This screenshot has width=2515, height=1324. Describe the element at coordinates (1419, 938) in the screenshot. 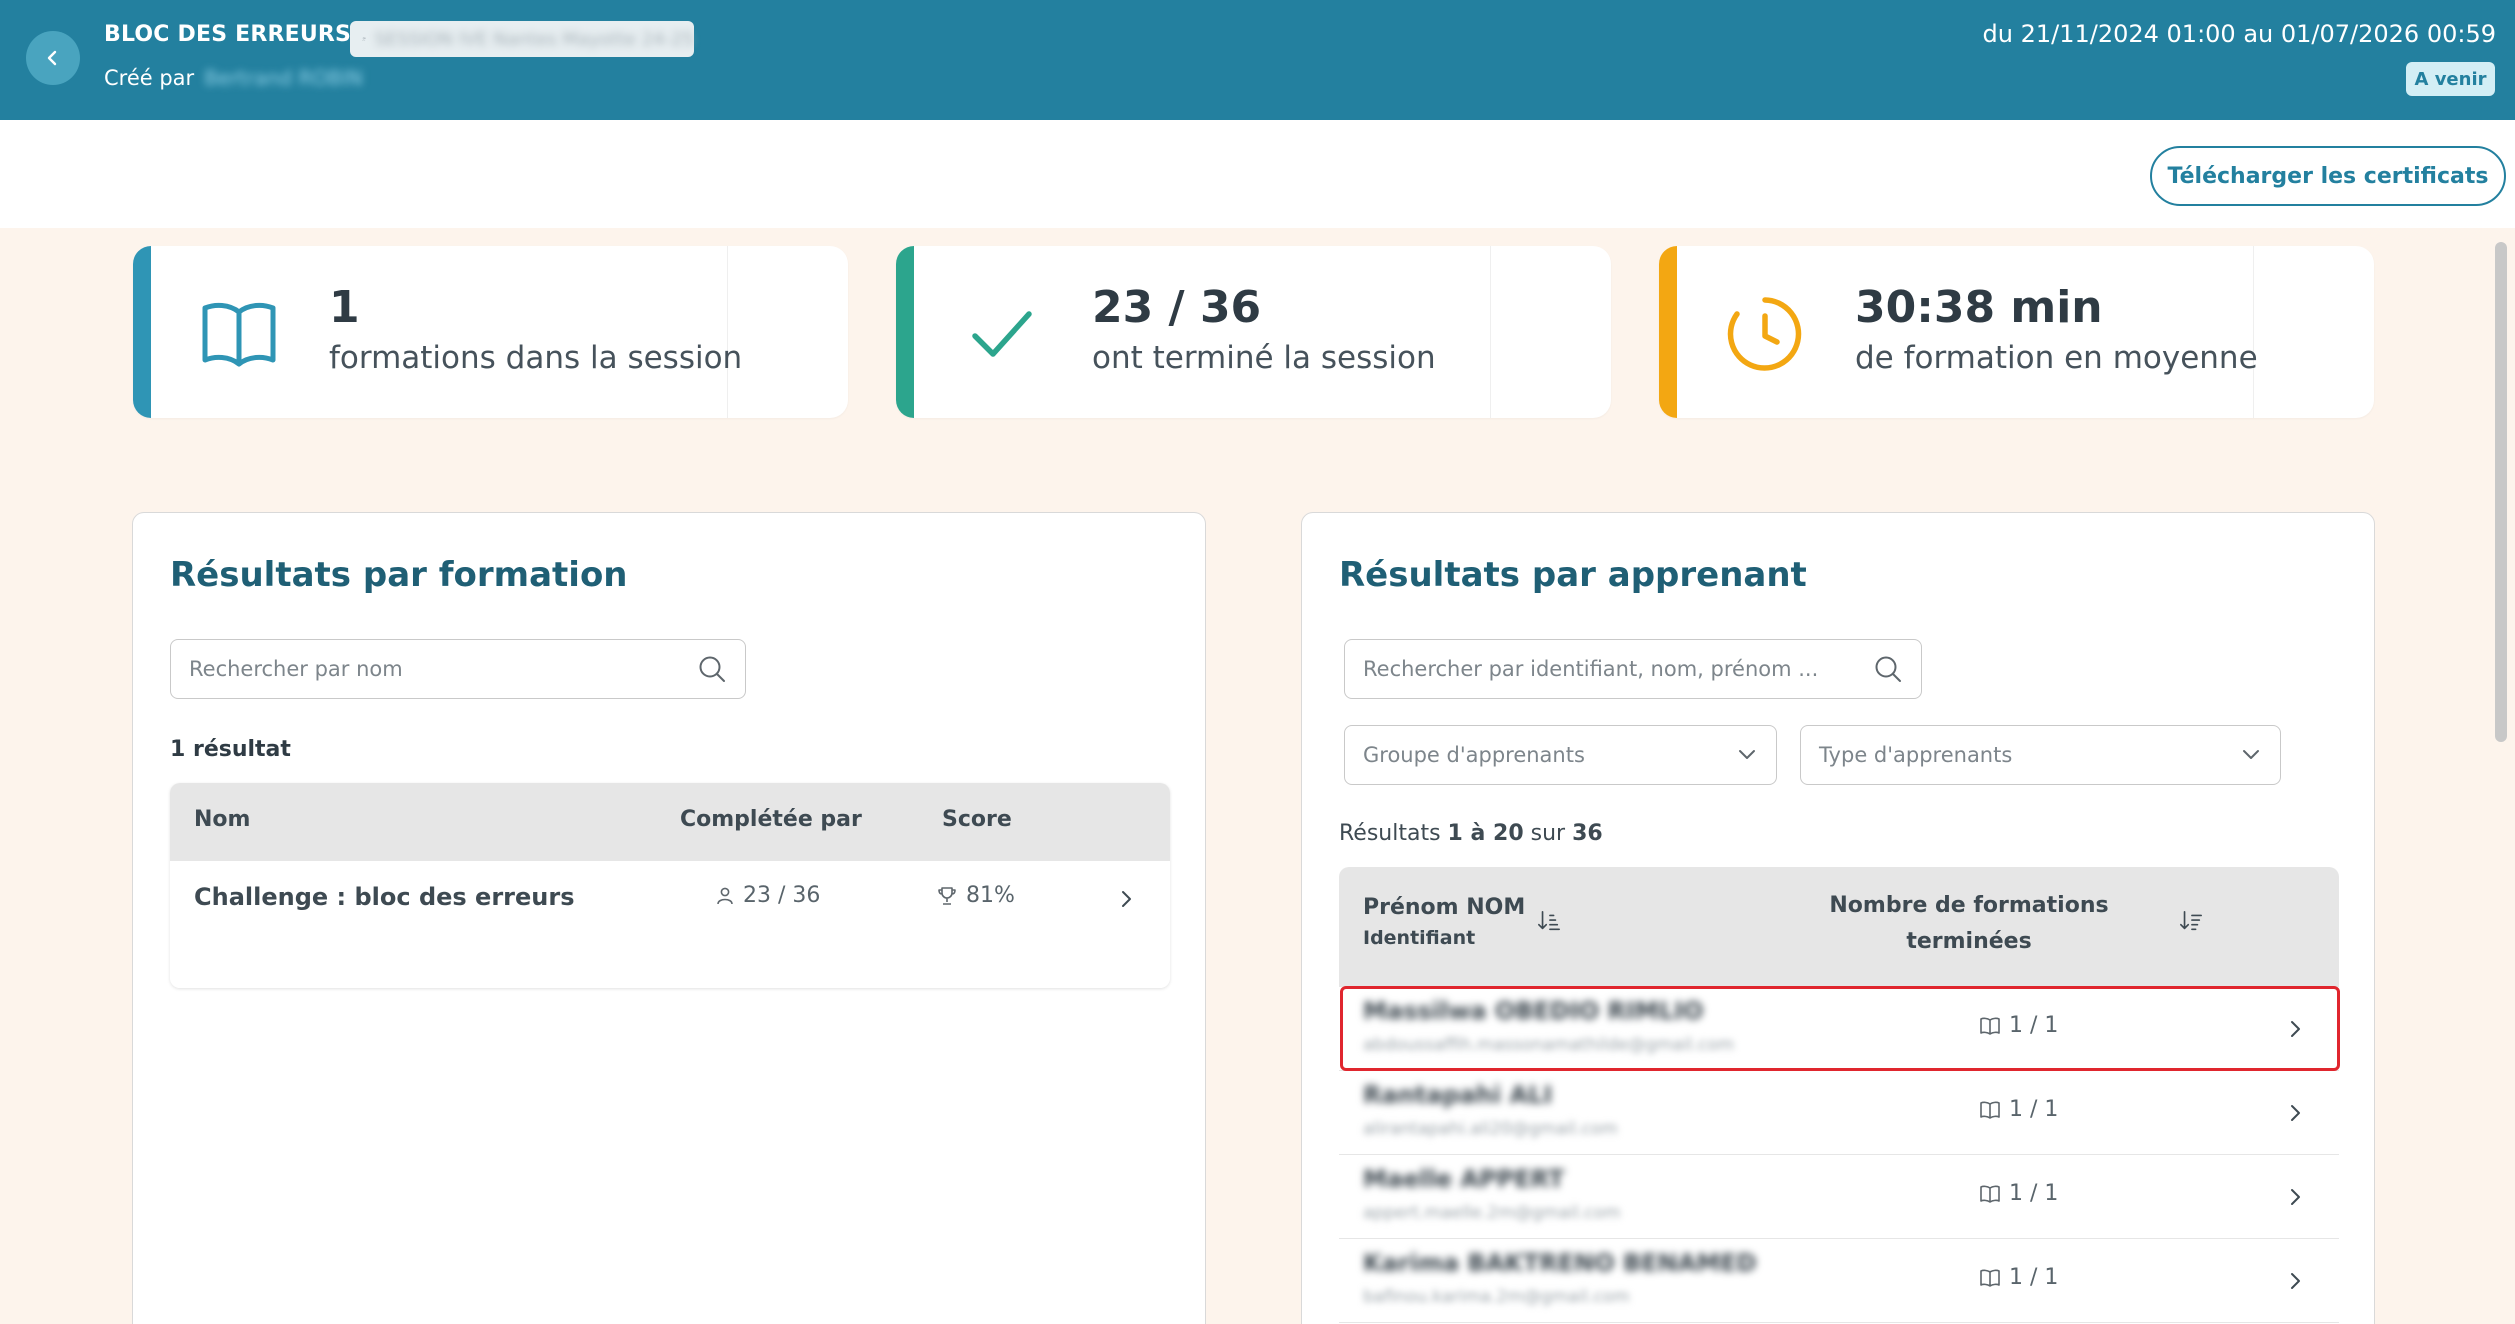

I see `column-header-identifier: Identifiant` at that location.